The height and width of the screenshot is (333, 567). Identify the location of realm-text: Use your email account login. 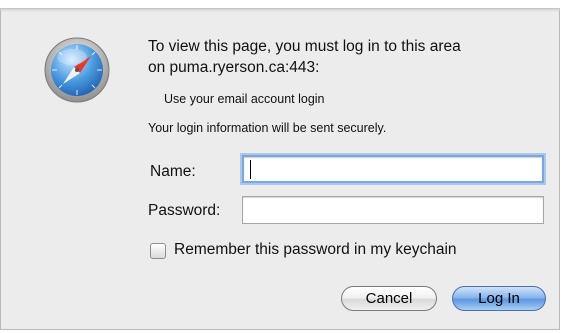
(244, 99).